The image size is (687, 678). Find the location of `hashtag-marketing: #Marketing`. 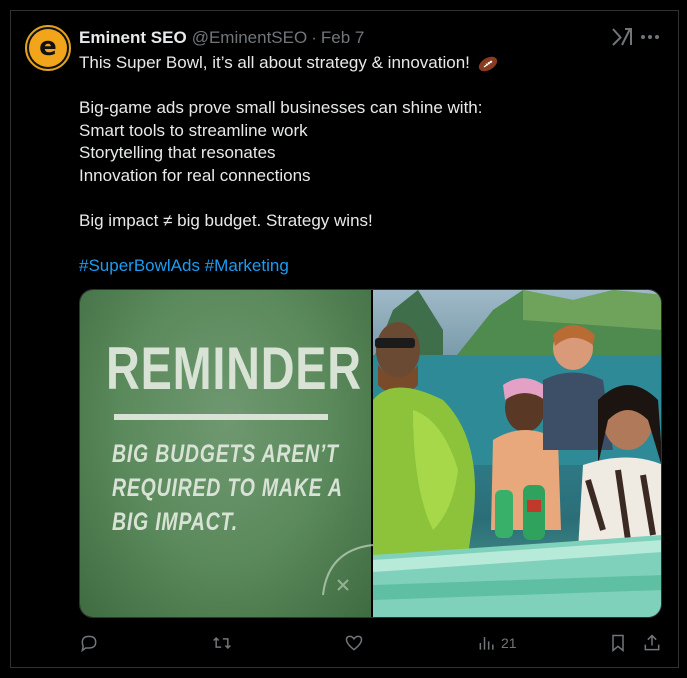

hashtag-marketing: #Marketing is located at coordinates (247, 265).